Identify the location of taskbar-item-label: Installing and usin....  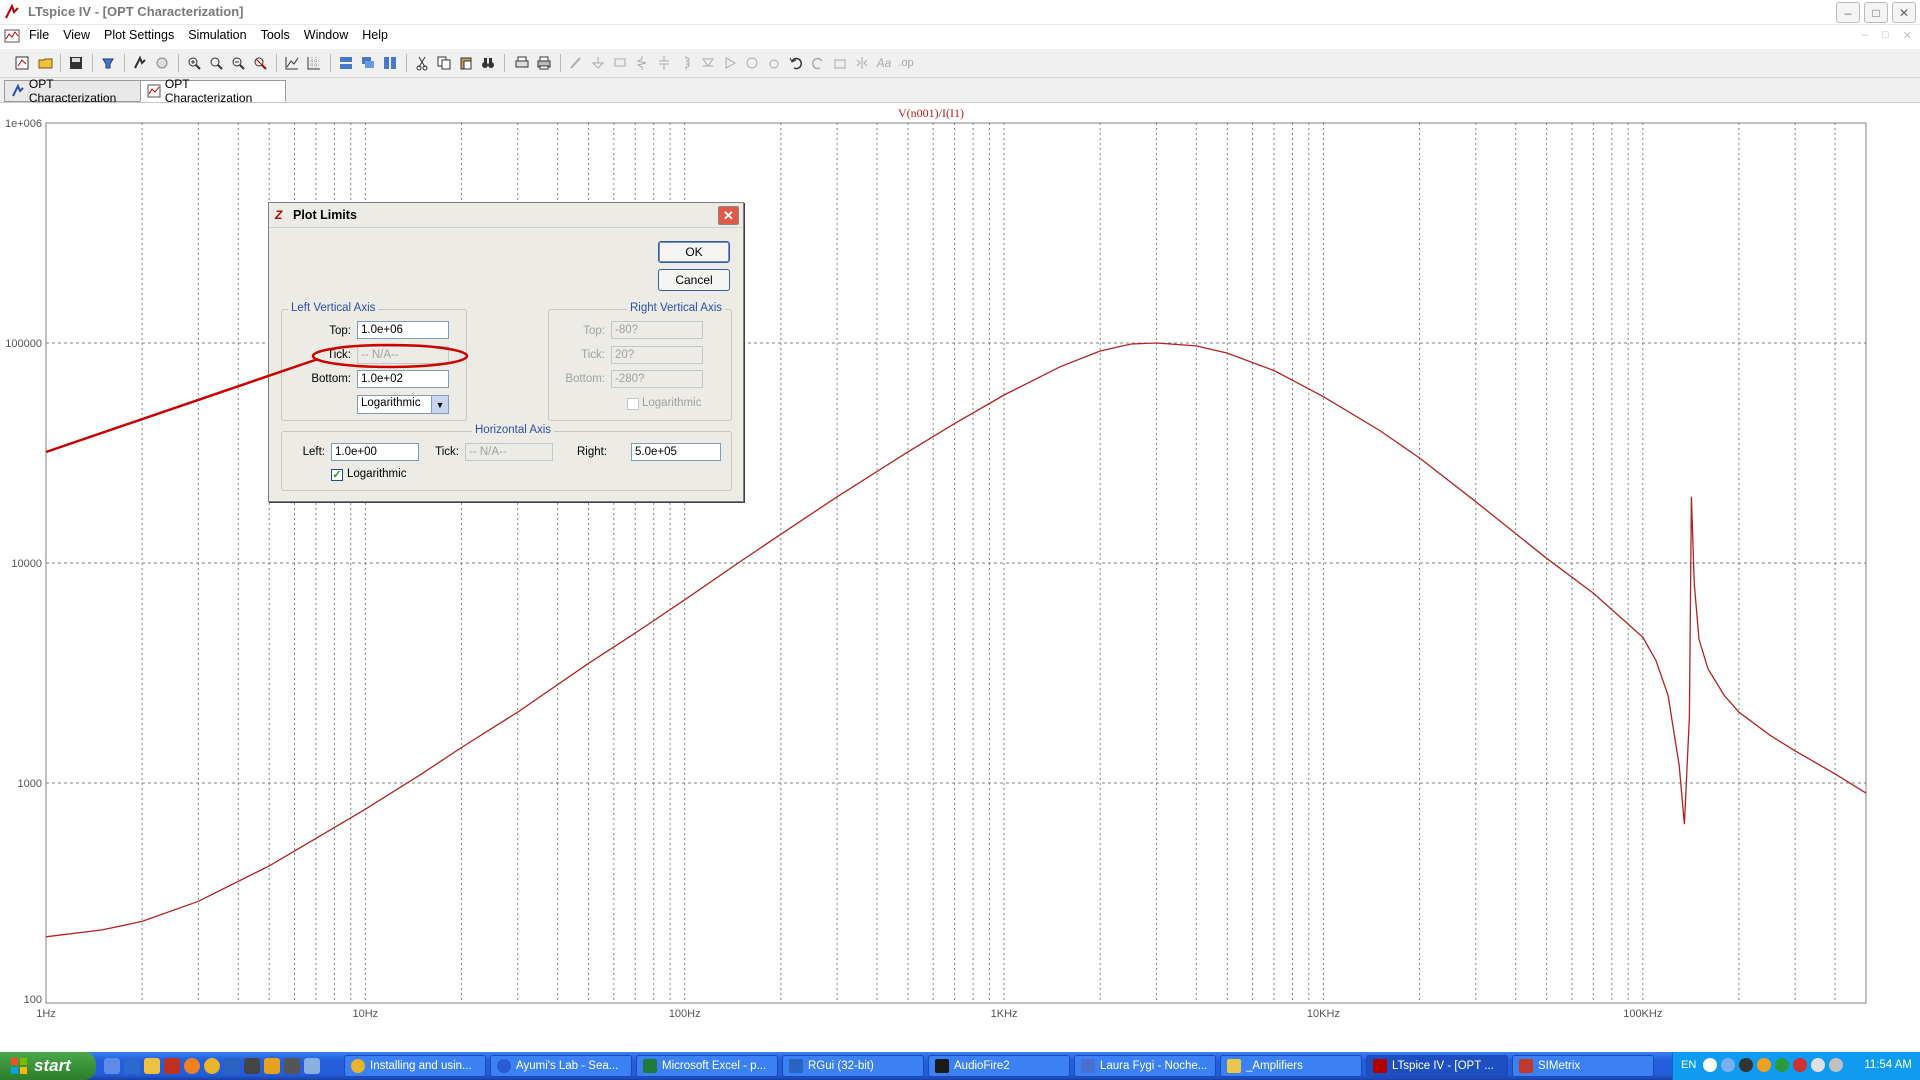
(421, 1066).